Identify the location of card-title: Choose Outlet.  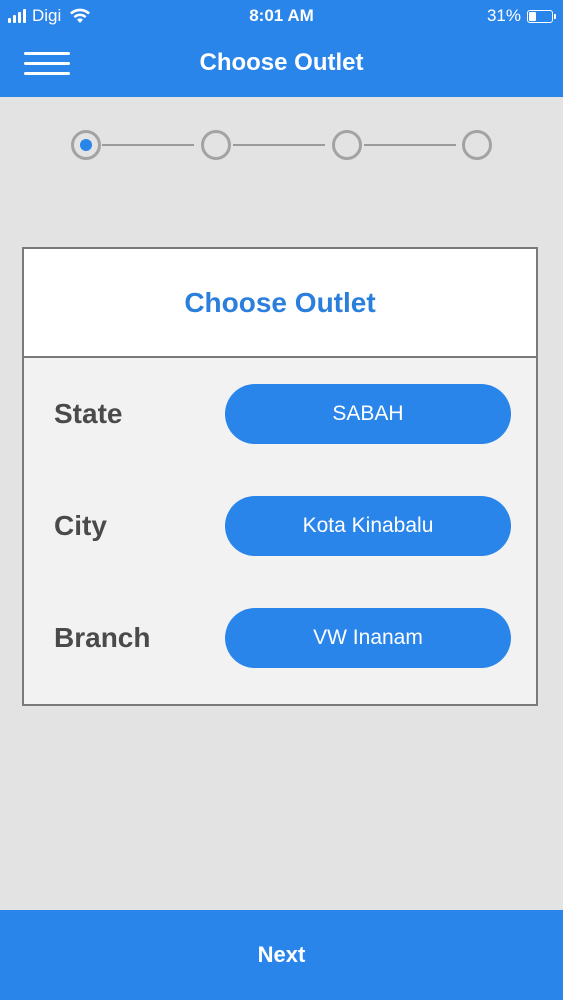
(280, 302).